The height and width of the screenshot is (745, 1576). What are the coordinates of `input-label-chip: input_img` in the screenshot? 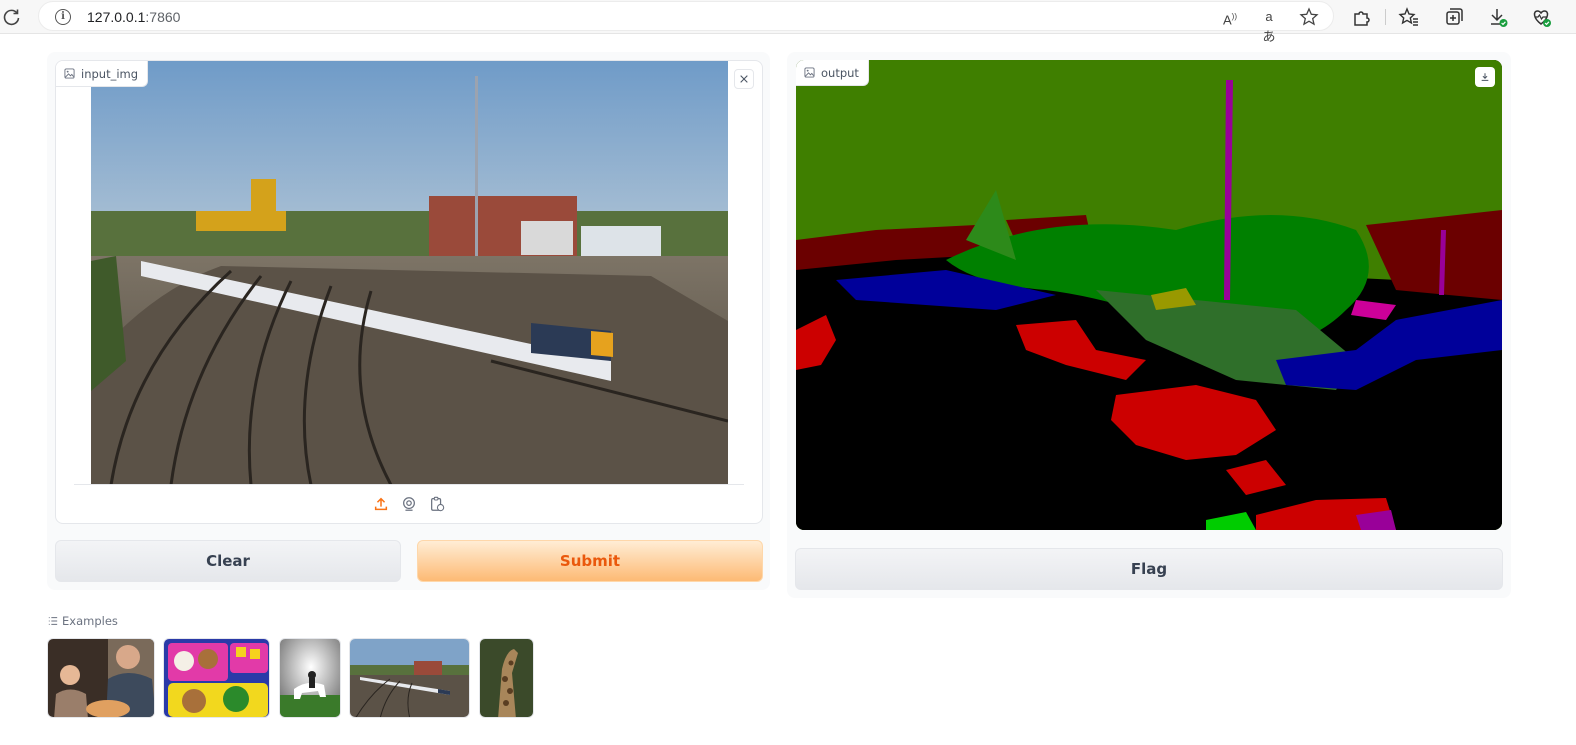 It's located at (102, 74).